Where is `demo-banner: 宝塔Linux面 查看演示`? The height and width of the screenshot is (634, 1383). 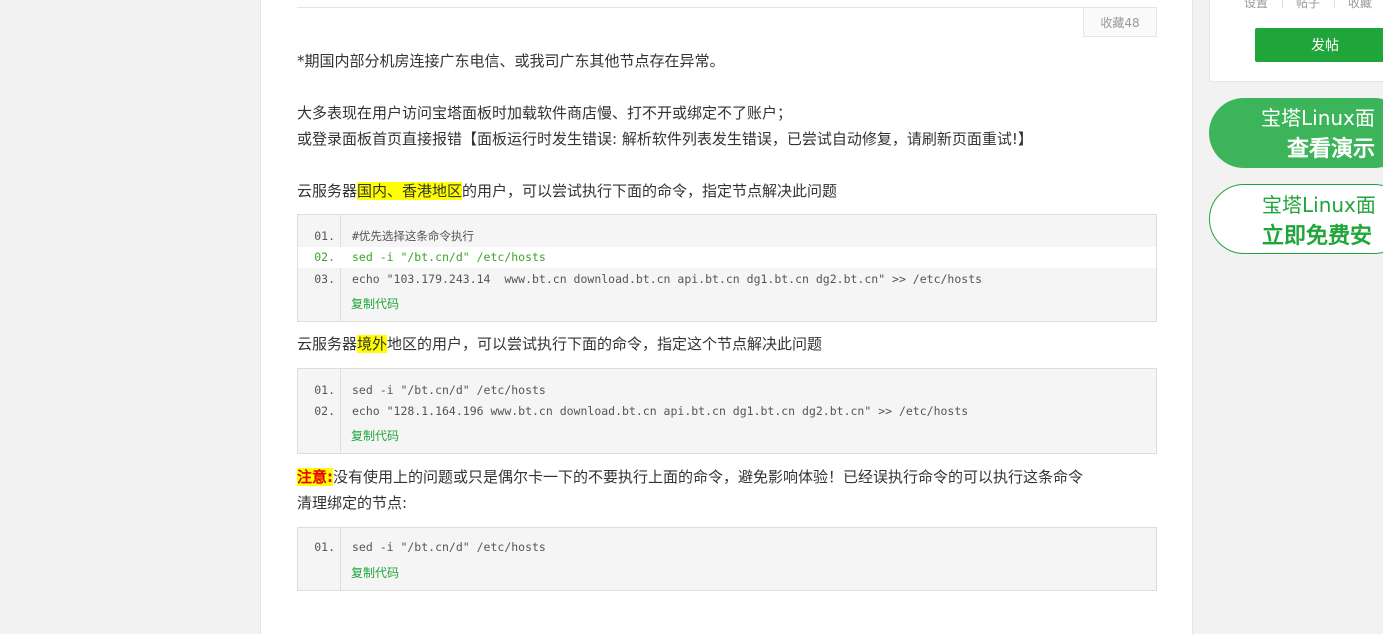 demo-banner: 宝塔Linux面 查看演示 is located at coordinates (1296, 133).